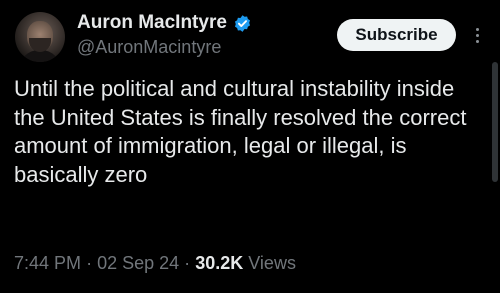 The width and height of the screenshot is (500, 293). I want to click on vertical-ellipsis-icon, so click(477, 35).